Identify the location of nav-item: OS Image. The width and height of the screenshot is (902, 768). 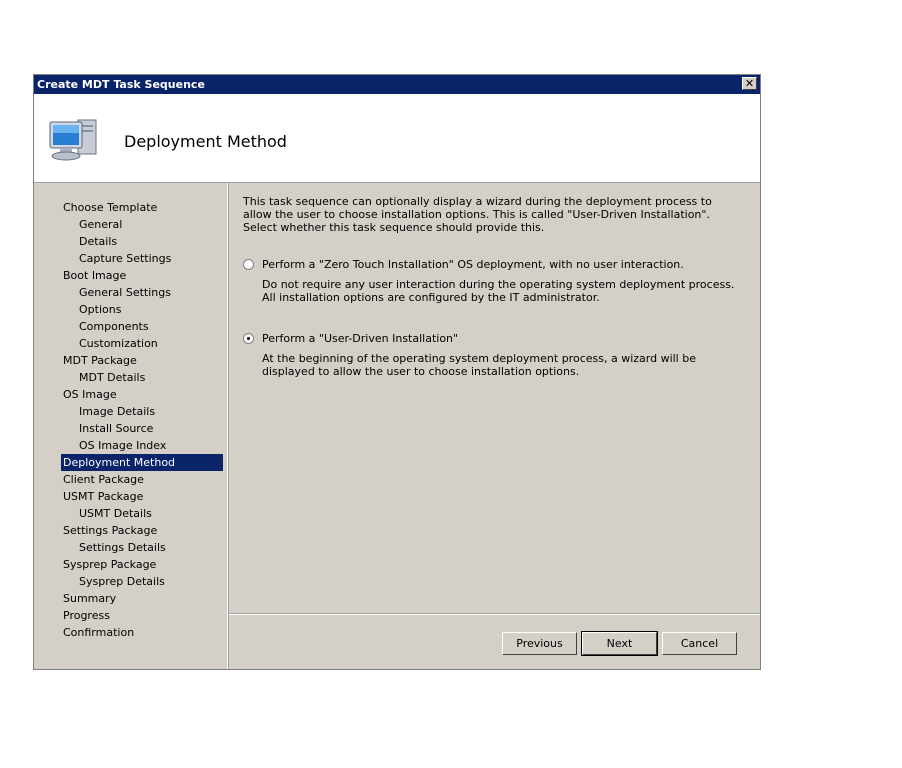
(90, 394).